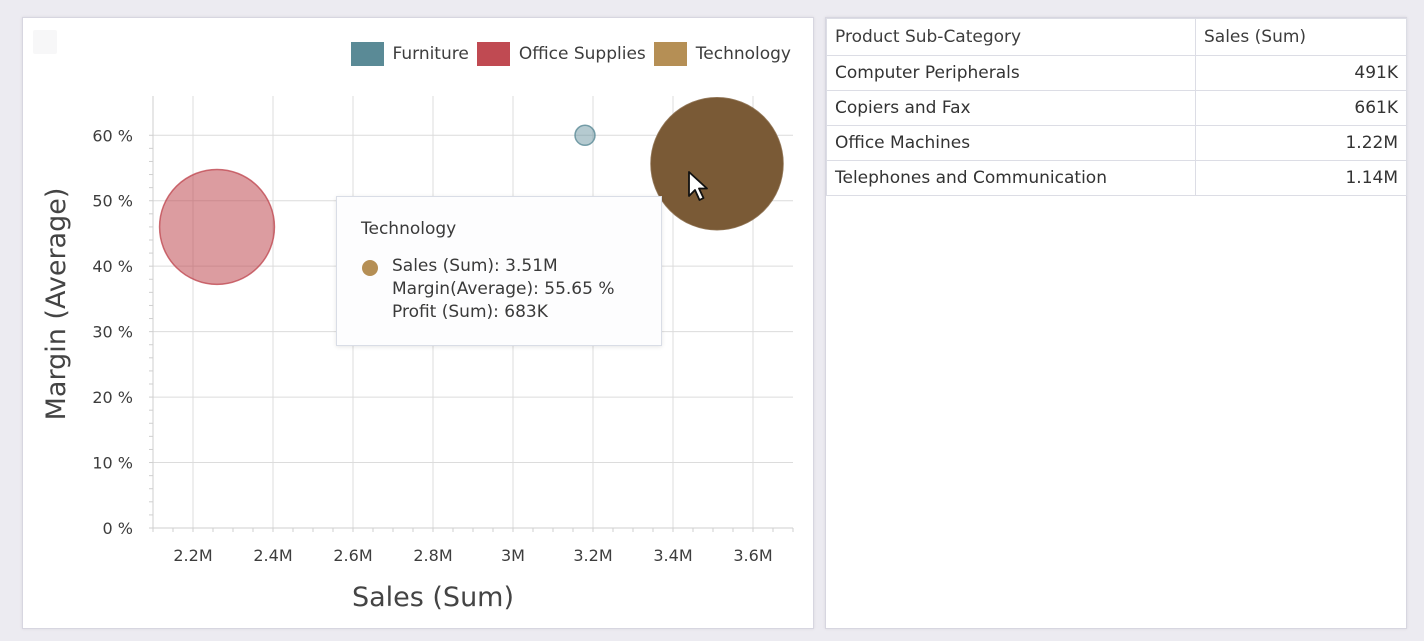  I want to click on cell-sales: 491K, so click(1301, 73).